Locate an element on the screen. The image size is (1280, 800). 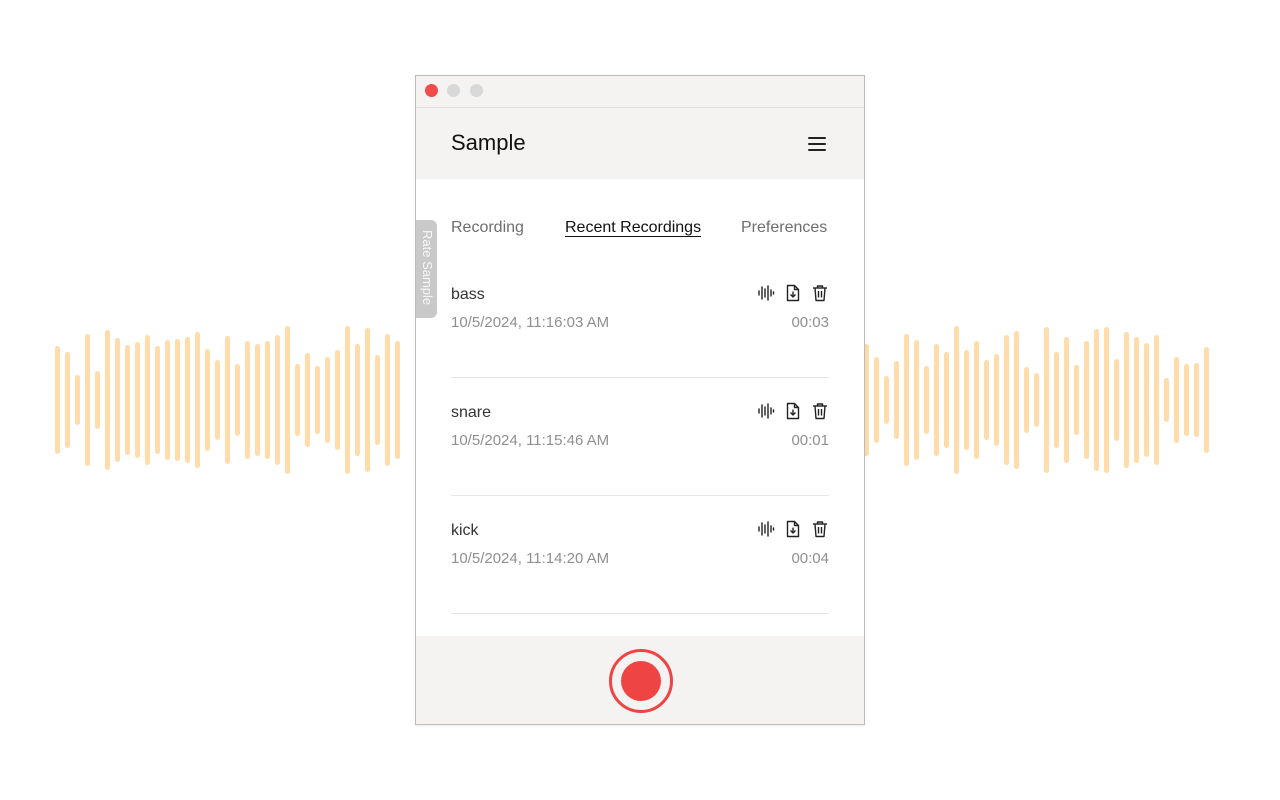
recording-duration: 00:04 is located at coordinates (810, 558).